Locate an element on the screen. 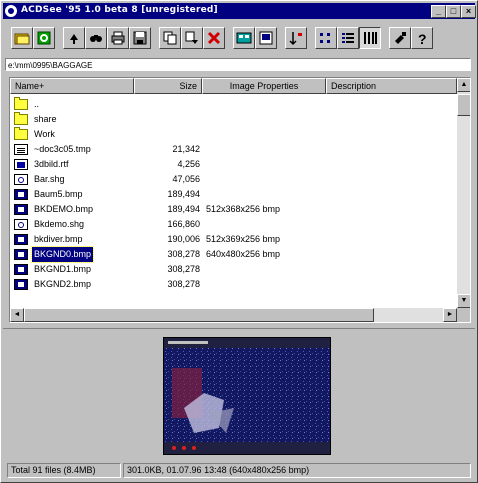  open-folder-icon is located at coordinates (22, 39).